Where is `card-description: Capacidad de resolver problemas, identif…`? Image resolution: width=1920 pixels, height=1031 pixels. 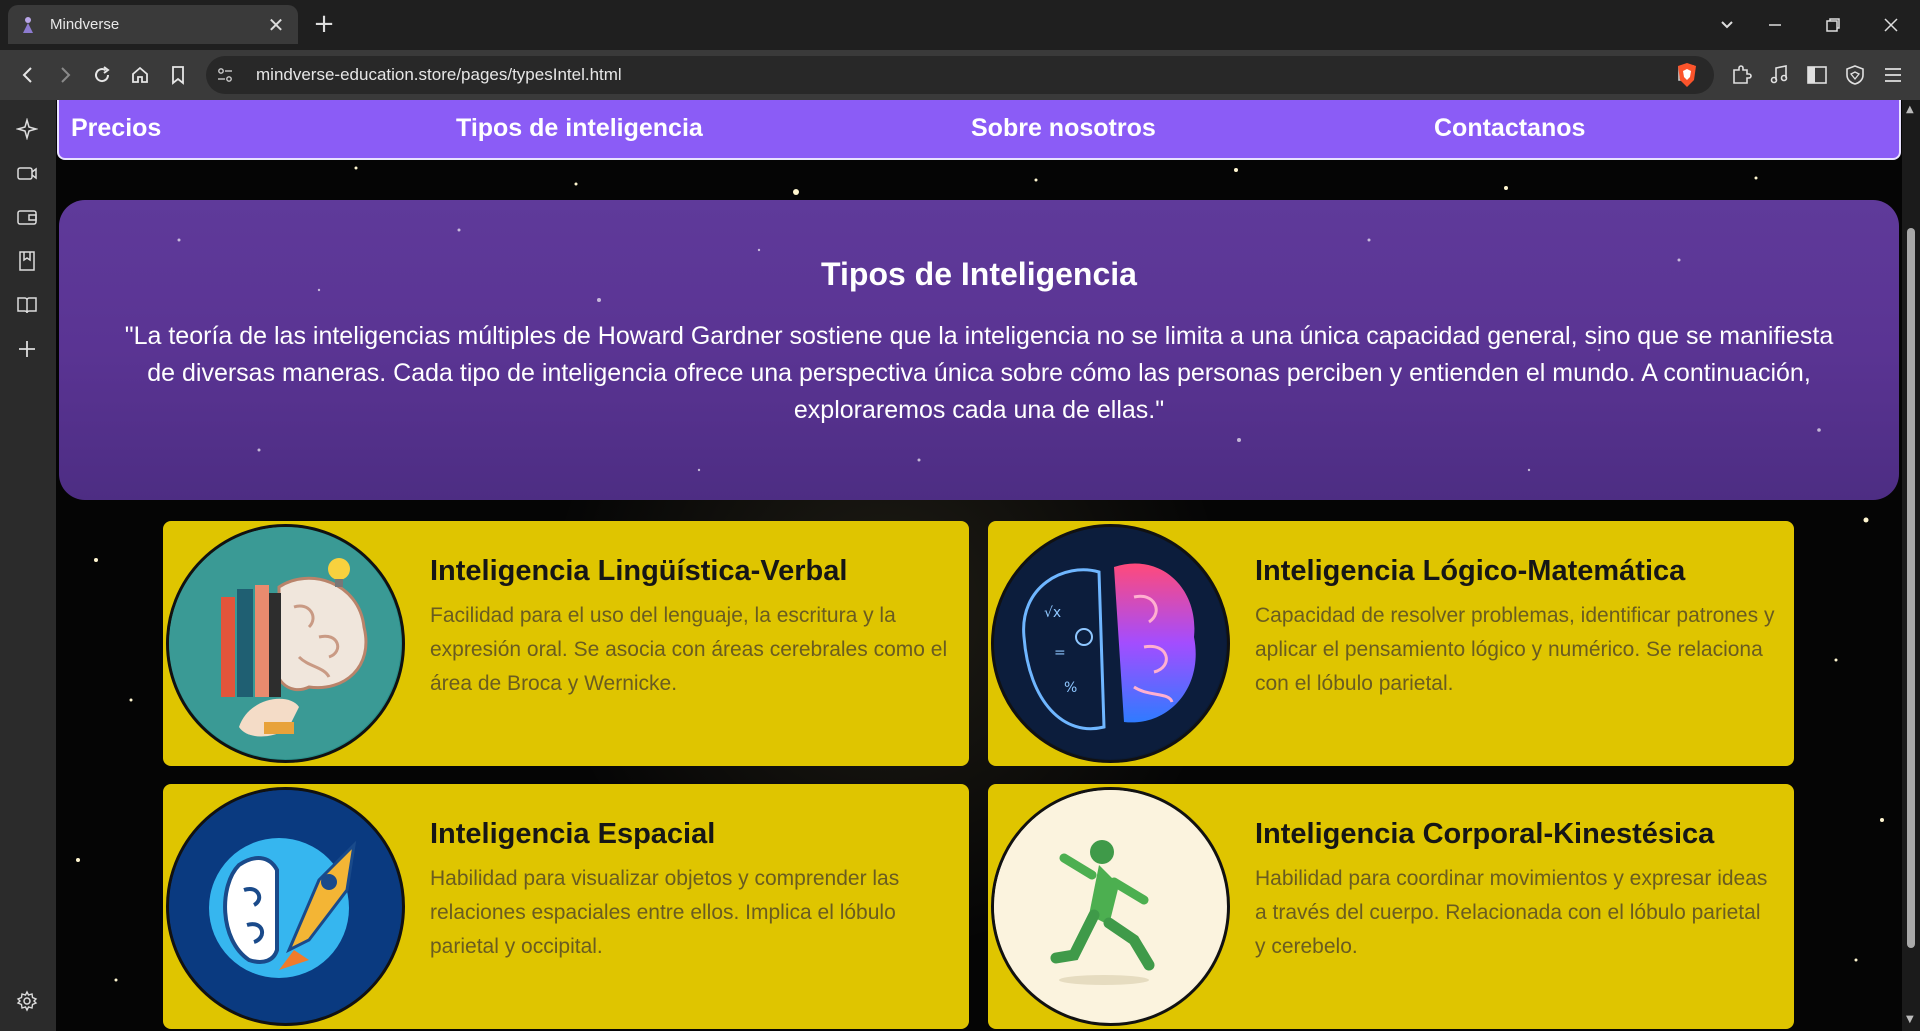
card-description: Capacidad de resolver problemas, identif… is located at coordinates (1515, 649).